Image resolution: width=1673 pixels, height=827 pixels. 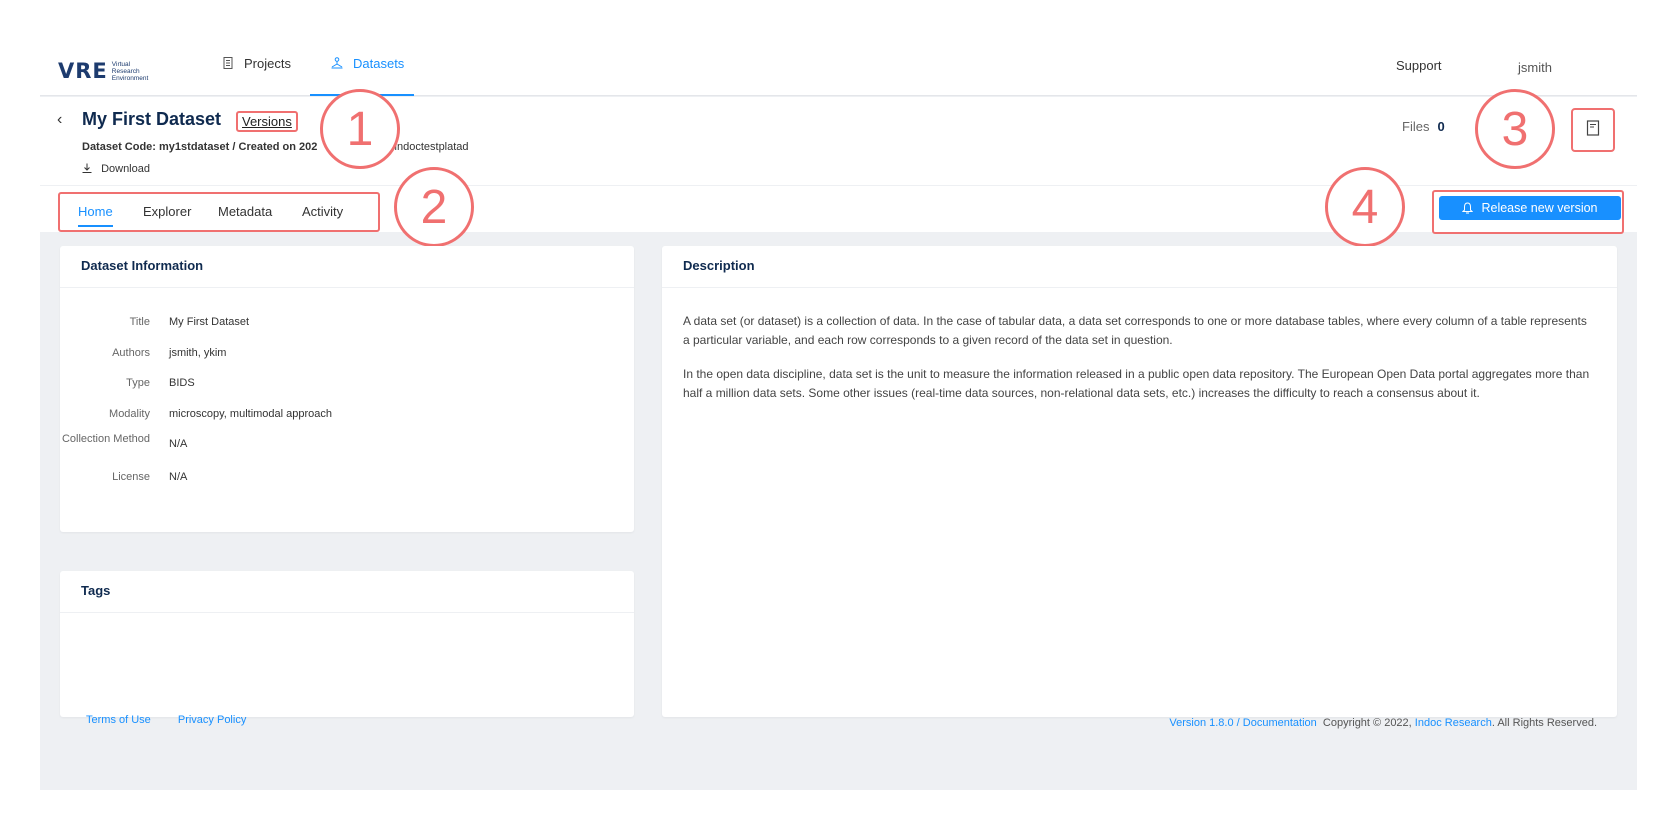 I want to click on tab-activity: Activity, so click(x=322, y=211).